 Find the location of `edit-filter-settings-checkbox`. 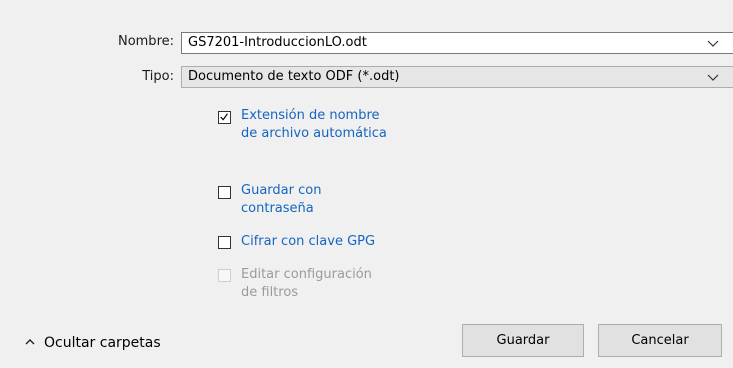

edit-filter-settings-checkbox is located at coordinates (224, 275).